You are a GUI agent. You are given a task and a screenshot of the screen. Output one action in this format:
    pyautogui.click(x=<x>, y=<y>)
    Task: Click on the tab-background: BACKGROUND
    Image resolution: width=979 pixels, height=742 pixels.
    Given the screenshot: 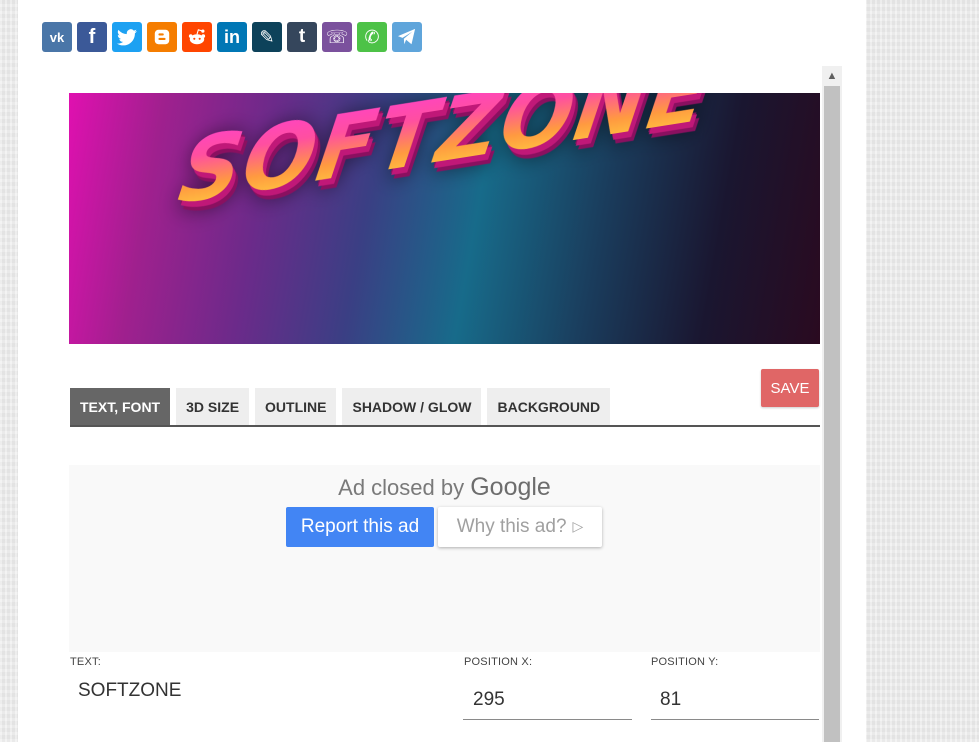 What is the action you would take?
    pyautogui.click(x=549, y=407)
    